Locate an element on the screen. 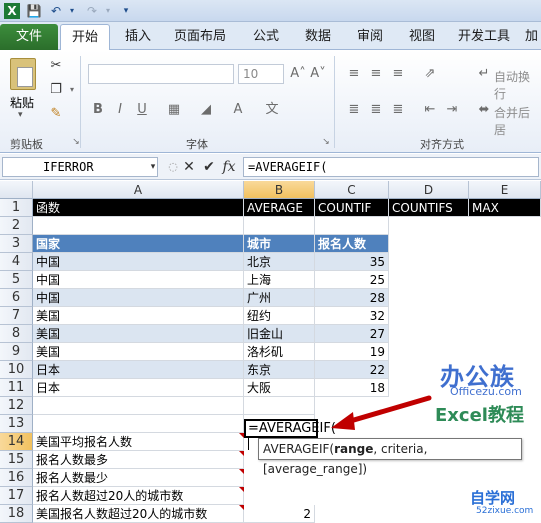 The height and width of the screenshot is (523, 541). table-cell: 纽约 is located at coordinates (279, 316).